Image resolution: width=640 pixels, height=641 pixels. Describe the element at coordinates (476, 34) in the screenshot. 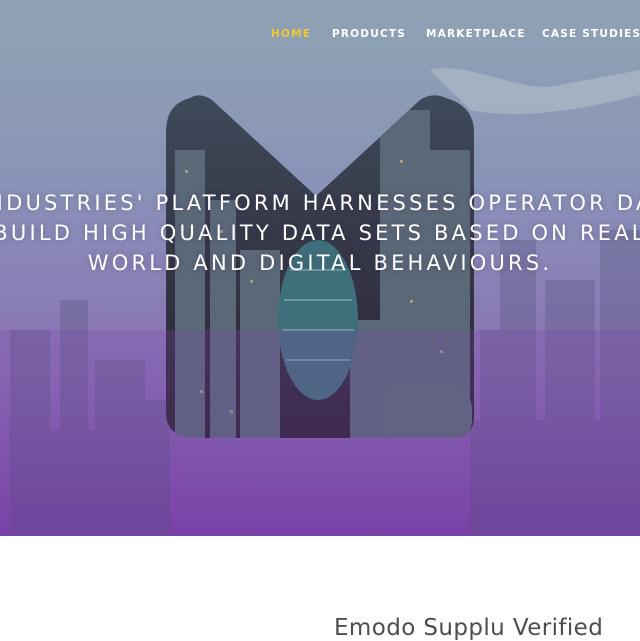

I see `nav-item-marketplace: MARKETPLACE` at that location.